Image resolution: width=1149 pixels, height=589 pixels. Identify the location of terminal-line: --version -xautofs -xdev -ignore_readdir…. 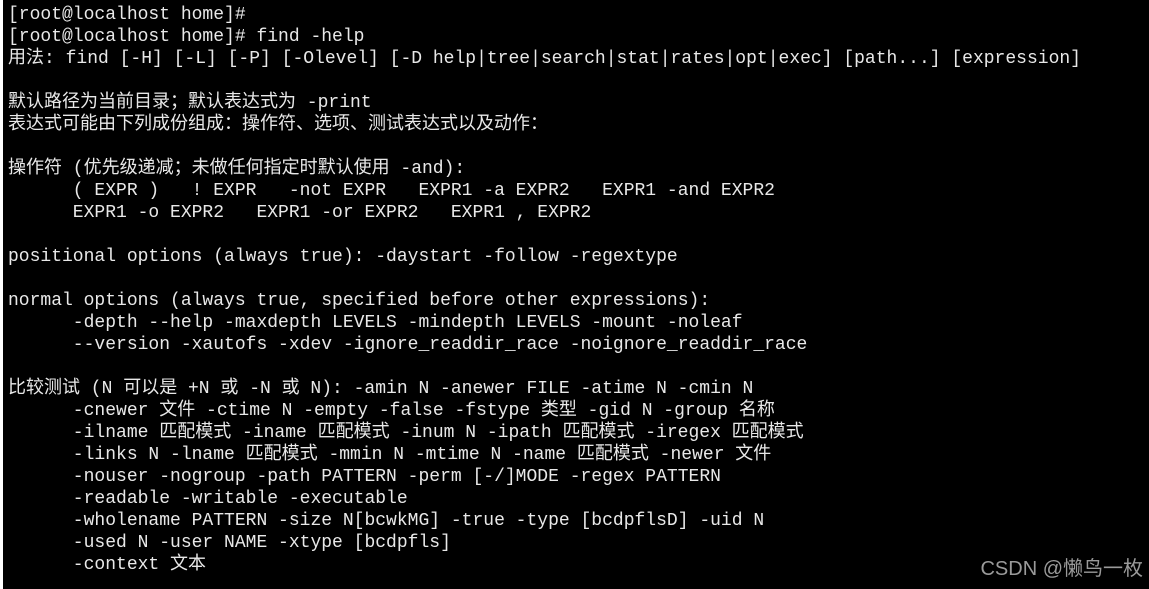
(408, 345).